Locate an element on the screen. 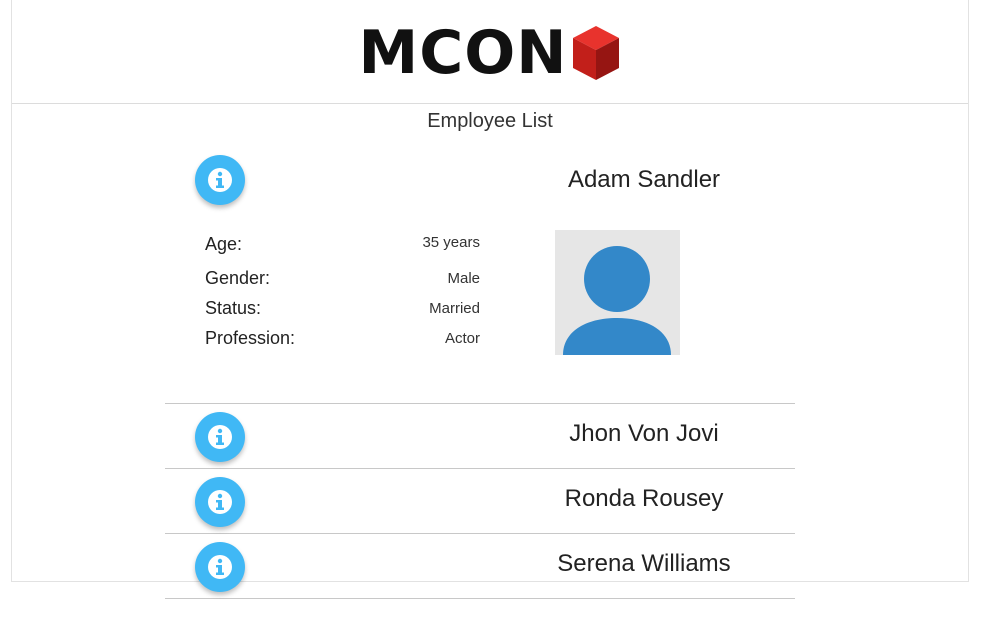  employee-name: Ronda Rousey is located at coordinates (644, 498).